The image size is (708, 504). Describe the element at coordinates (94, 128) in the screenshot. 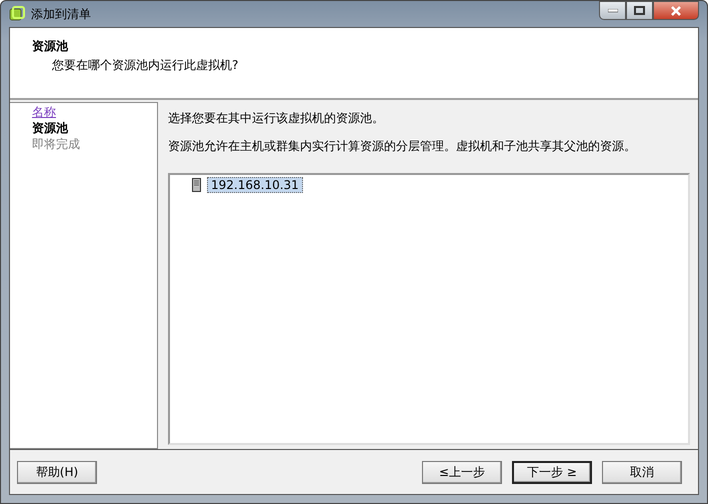

I see `wizard-step: 资源池` at that location.